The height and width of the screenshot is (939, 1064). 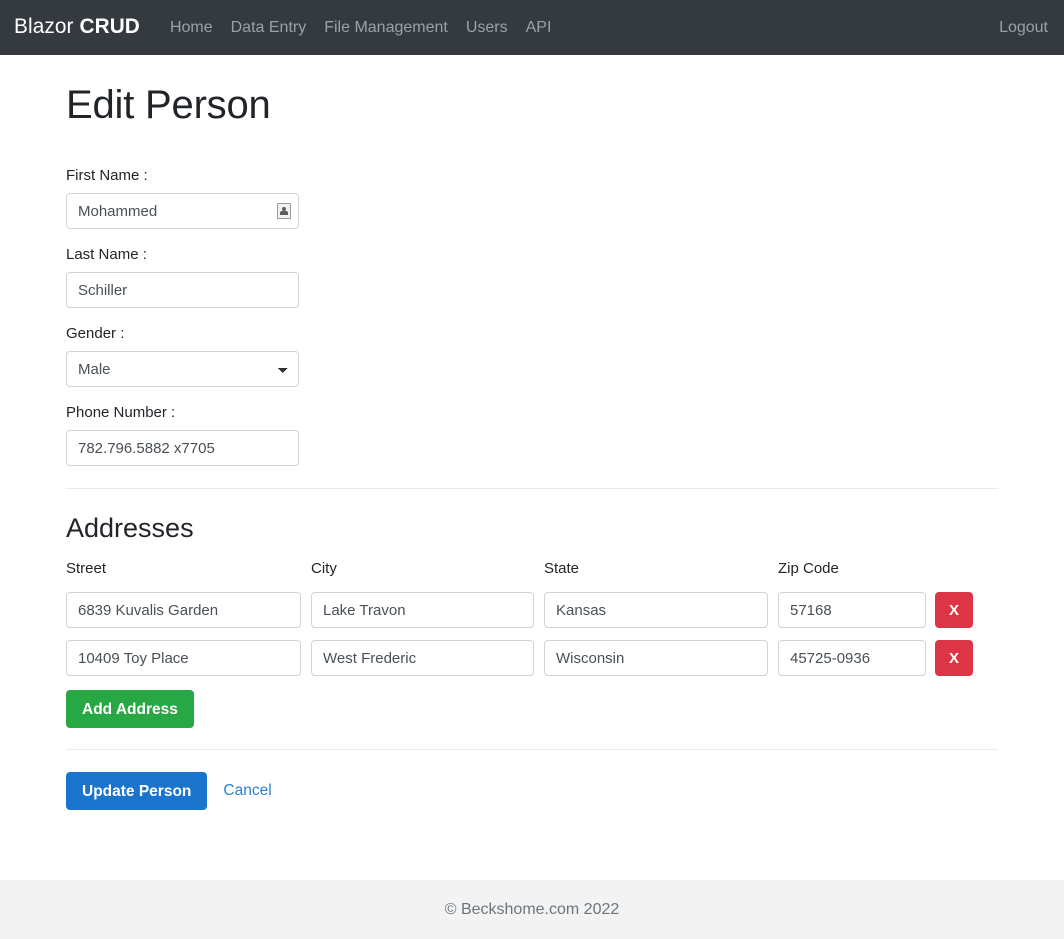 I want to click on form-actions: Update Person Cancel, so click(x=532, y=791).